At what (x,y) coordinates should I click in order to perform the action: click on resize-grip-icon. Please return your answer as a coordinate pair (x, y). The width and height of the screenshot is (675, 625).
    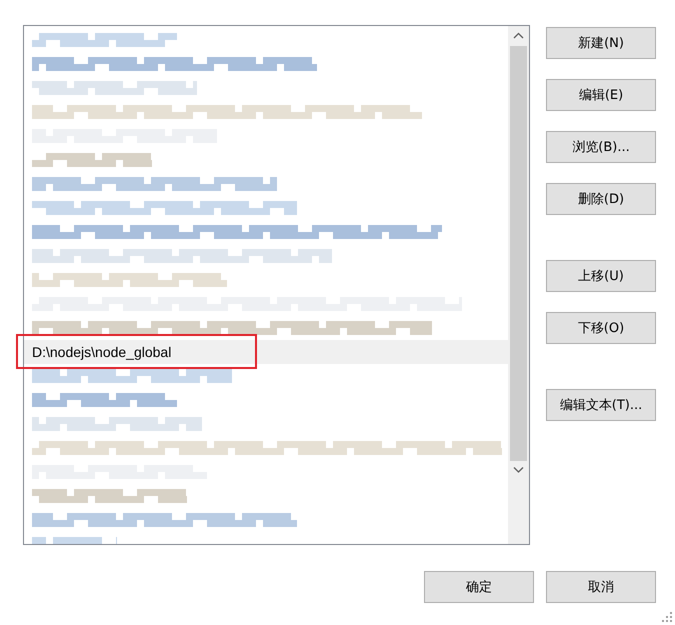
    Looking at the image, I should click on (667, 617).